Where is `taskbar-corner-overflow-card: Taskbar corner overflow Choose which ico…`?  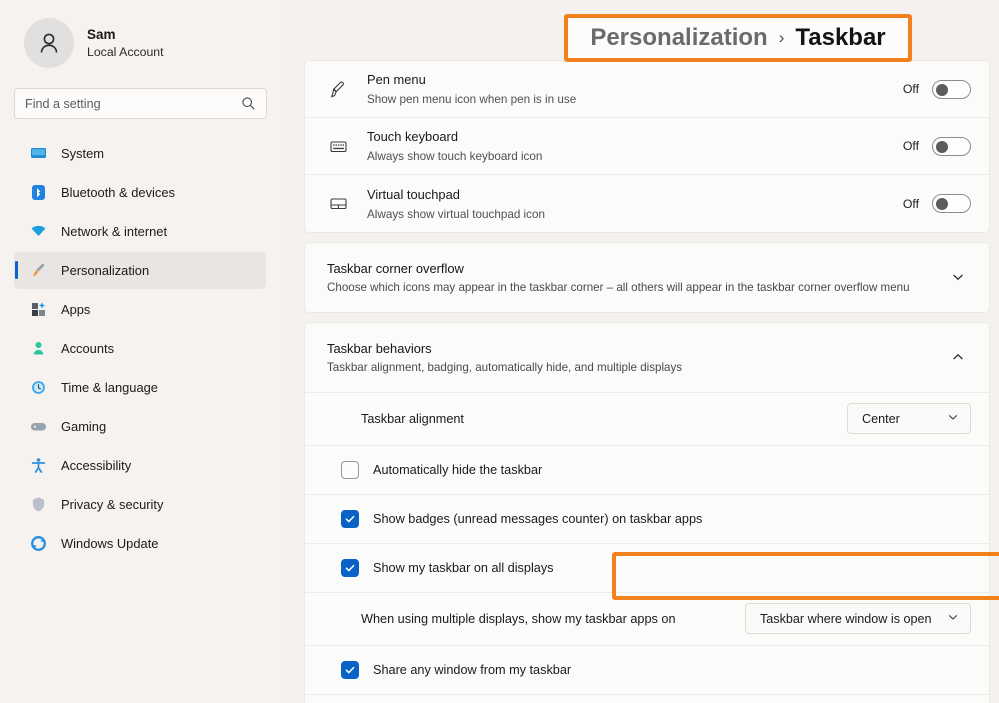 taskbar-corner-overflow-card: Taskbar corner overflow Choose which ico… is located at coordinates (647, 277).